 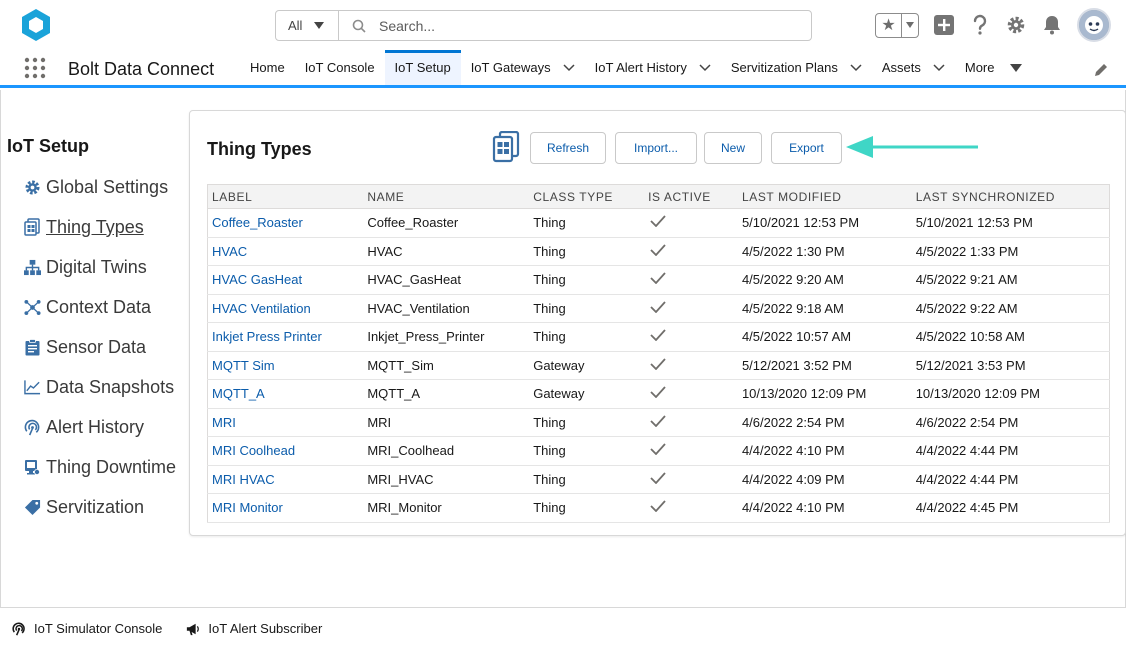 What do you see at coordinates (824, 308) in the screenshot?
I see `cell-last-modified: 4/5/2022 9:18 AM` at bounding box center [824, 308].